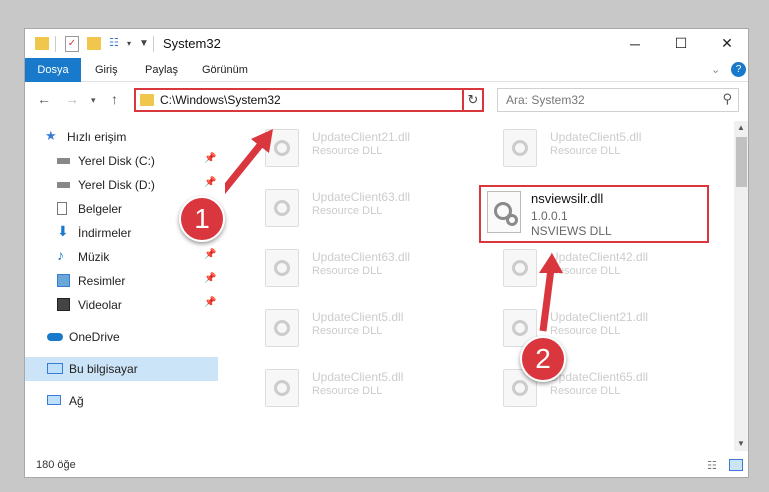 This screenshot has height=492, width=769. What do you see at coordinates (63, 304) in the screenshot?
I see `video-icon` at bounding box center [63, 304].